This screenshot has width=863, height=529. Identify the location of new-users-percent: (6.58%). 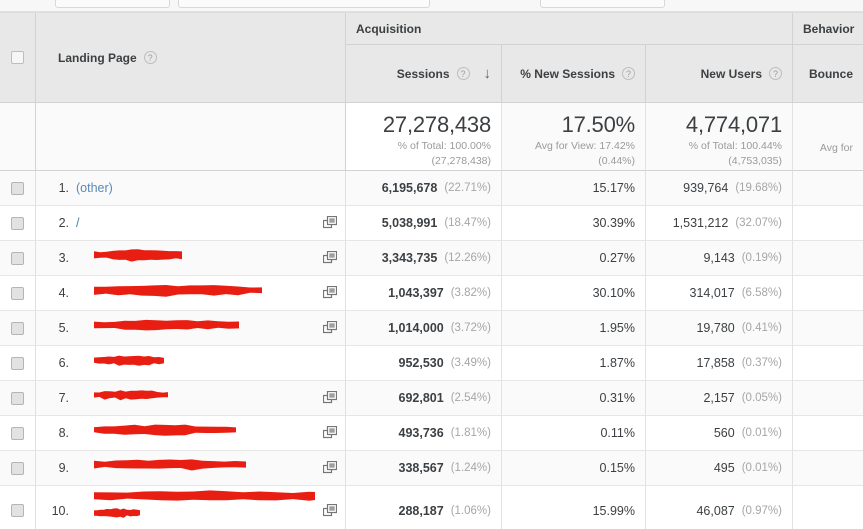
(761, 293).